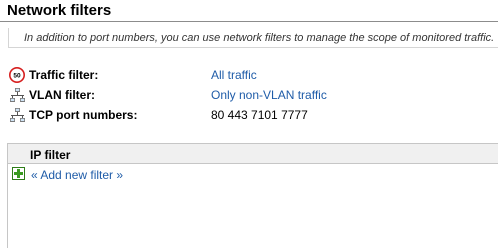 Image resolution: width=498 pixels, height=248 pixels. What do you see at coordinates (259, 115) in the screenshot?
I see `tcp-ports-value: 80 443 7101 7777` at bounding box center [259, 115].